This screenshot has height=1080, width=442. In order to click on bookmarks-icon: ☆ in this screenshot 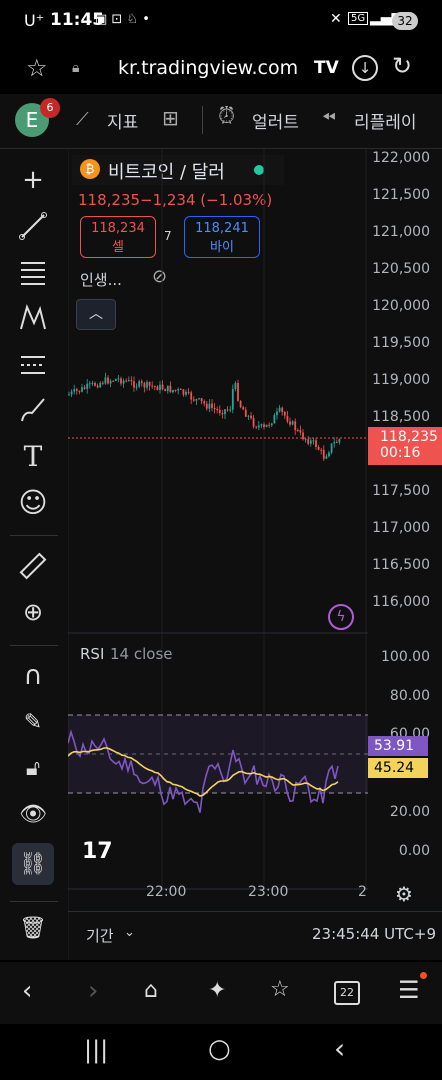, I will do `click(280, 989)`.